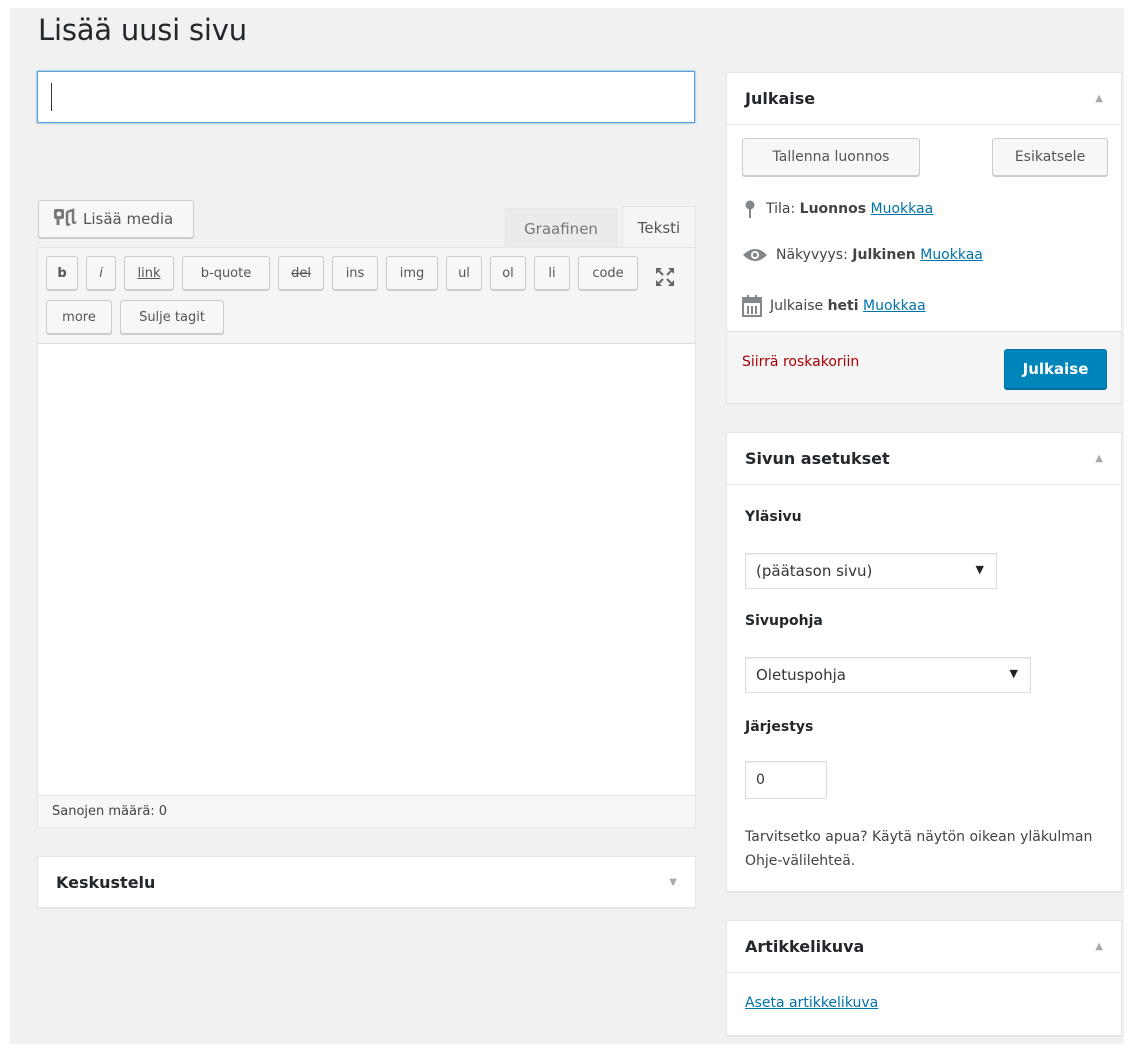  What do you see at coordinates (301, 273) in the screenshot?
I see `quicktag-del: del` at bounding box center [301, 273].